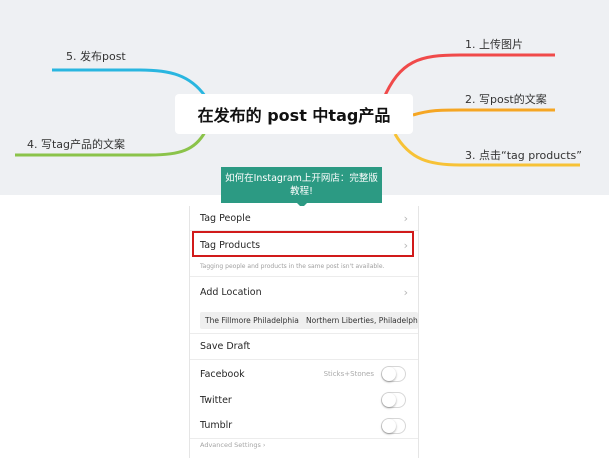 The width and height of the screenshot is (609, 469). Describe the element at coordinates (294, 114) in the screenshot. I see `central-topic: 在发布的 post 中tag产品` at that location.